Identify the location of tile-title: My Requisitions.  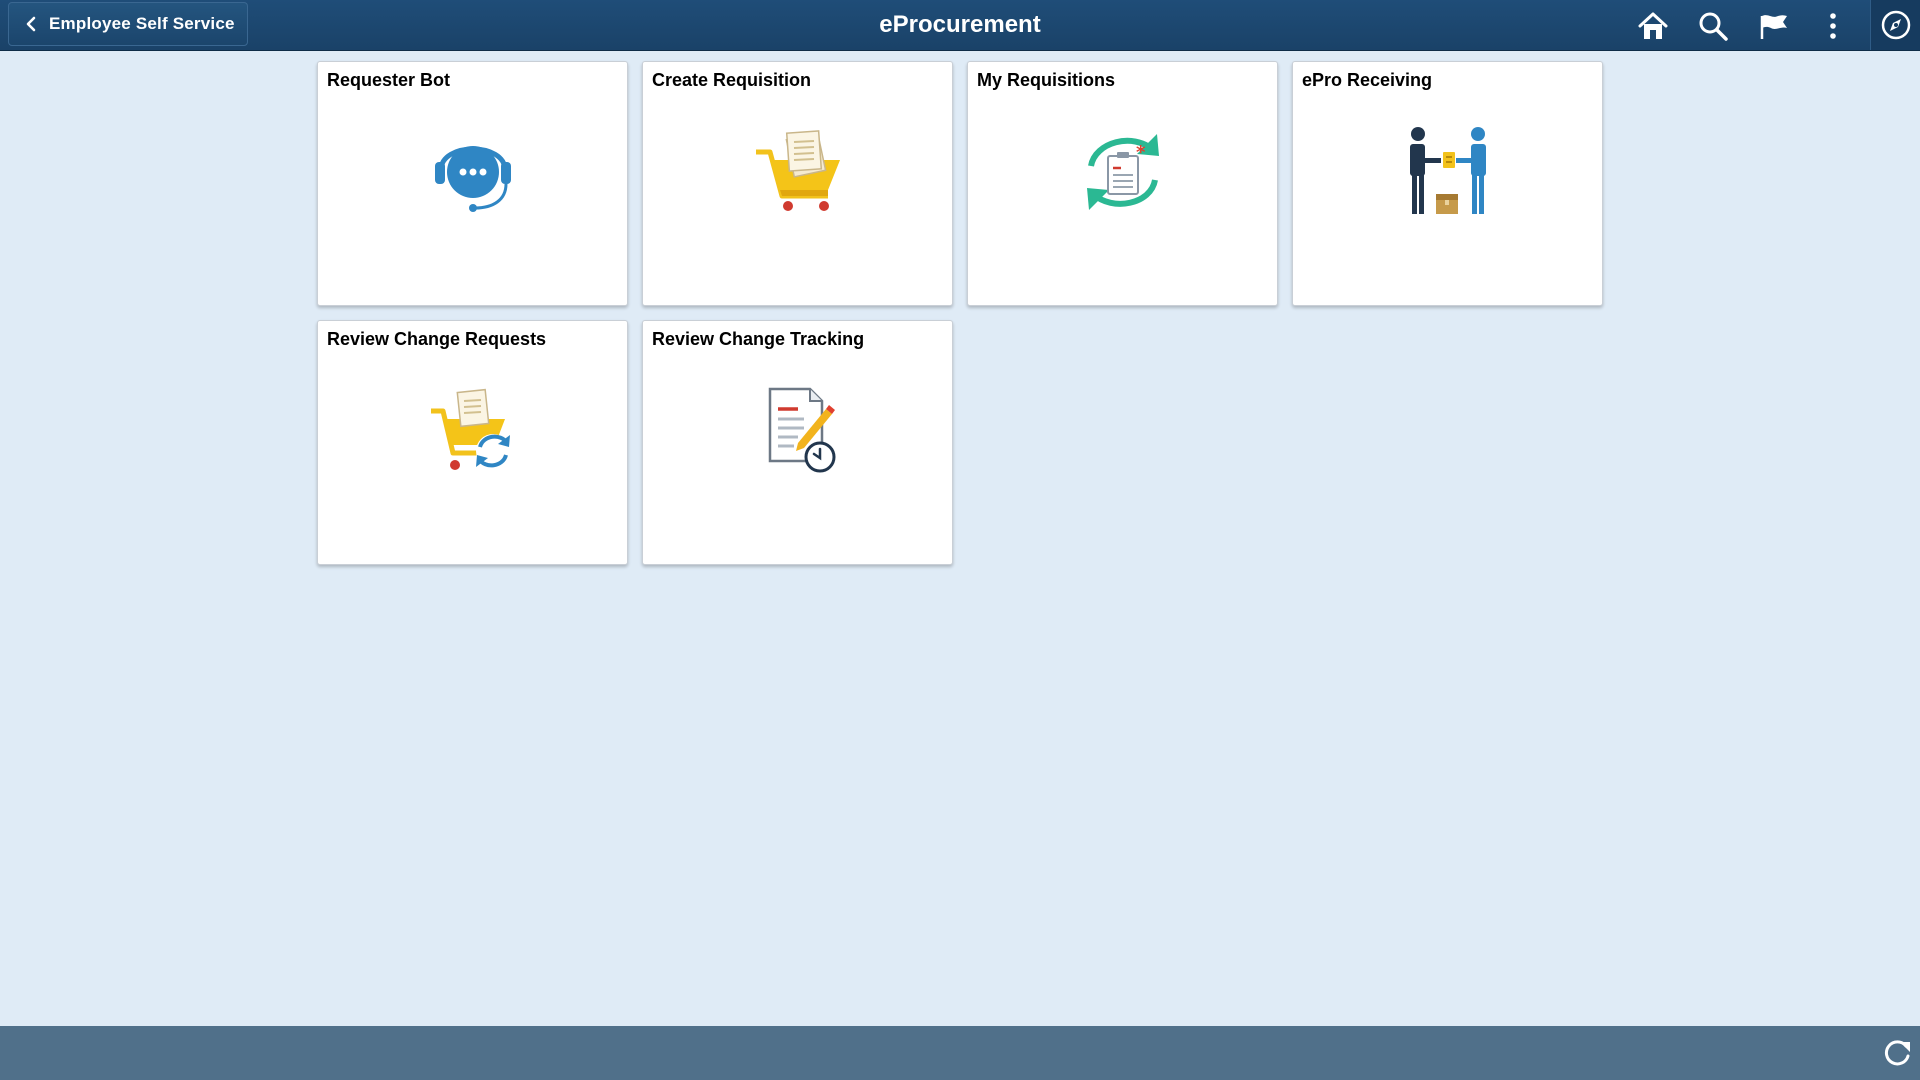
(1046, 80).